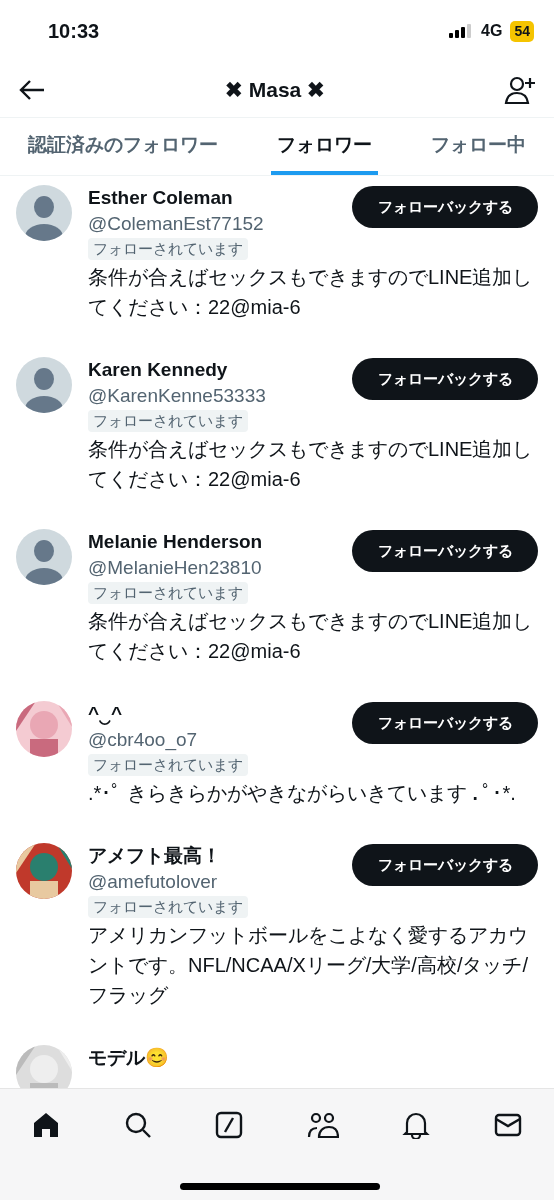 The image size is (554, 1200). I want to click on user-name: Esther Coleman, so click(160, 198).